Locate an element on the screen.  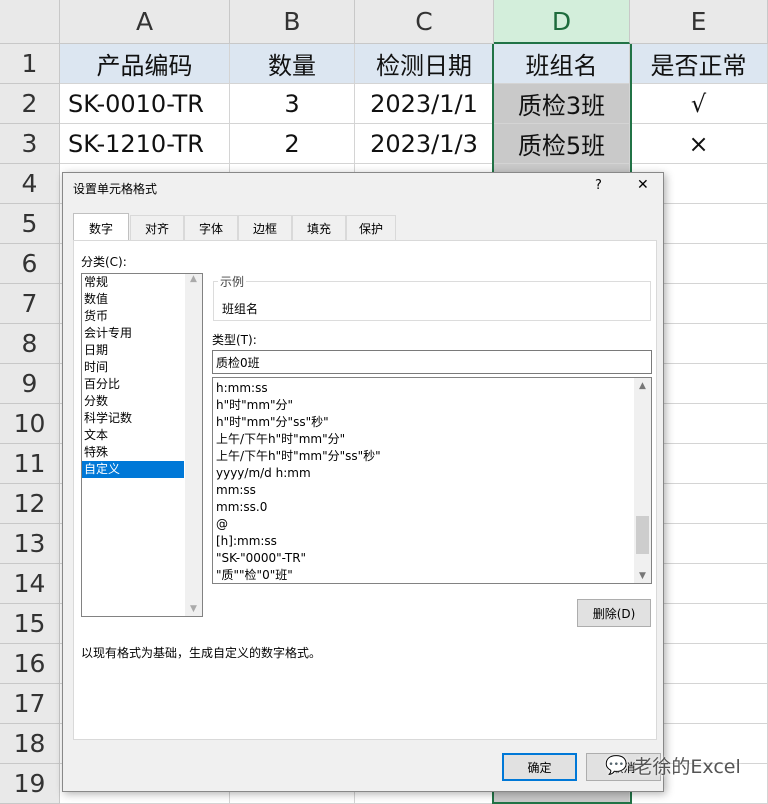
column-header-B: B is located at coordinates (292, 22).